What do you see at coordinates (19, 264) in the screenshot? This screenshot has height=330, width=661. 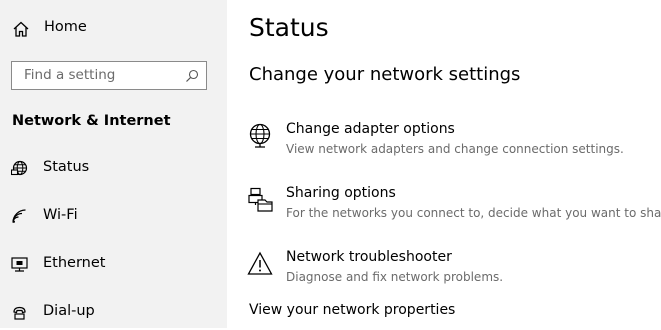 I see `ethernet-icon` at bounding box center [19, 264].